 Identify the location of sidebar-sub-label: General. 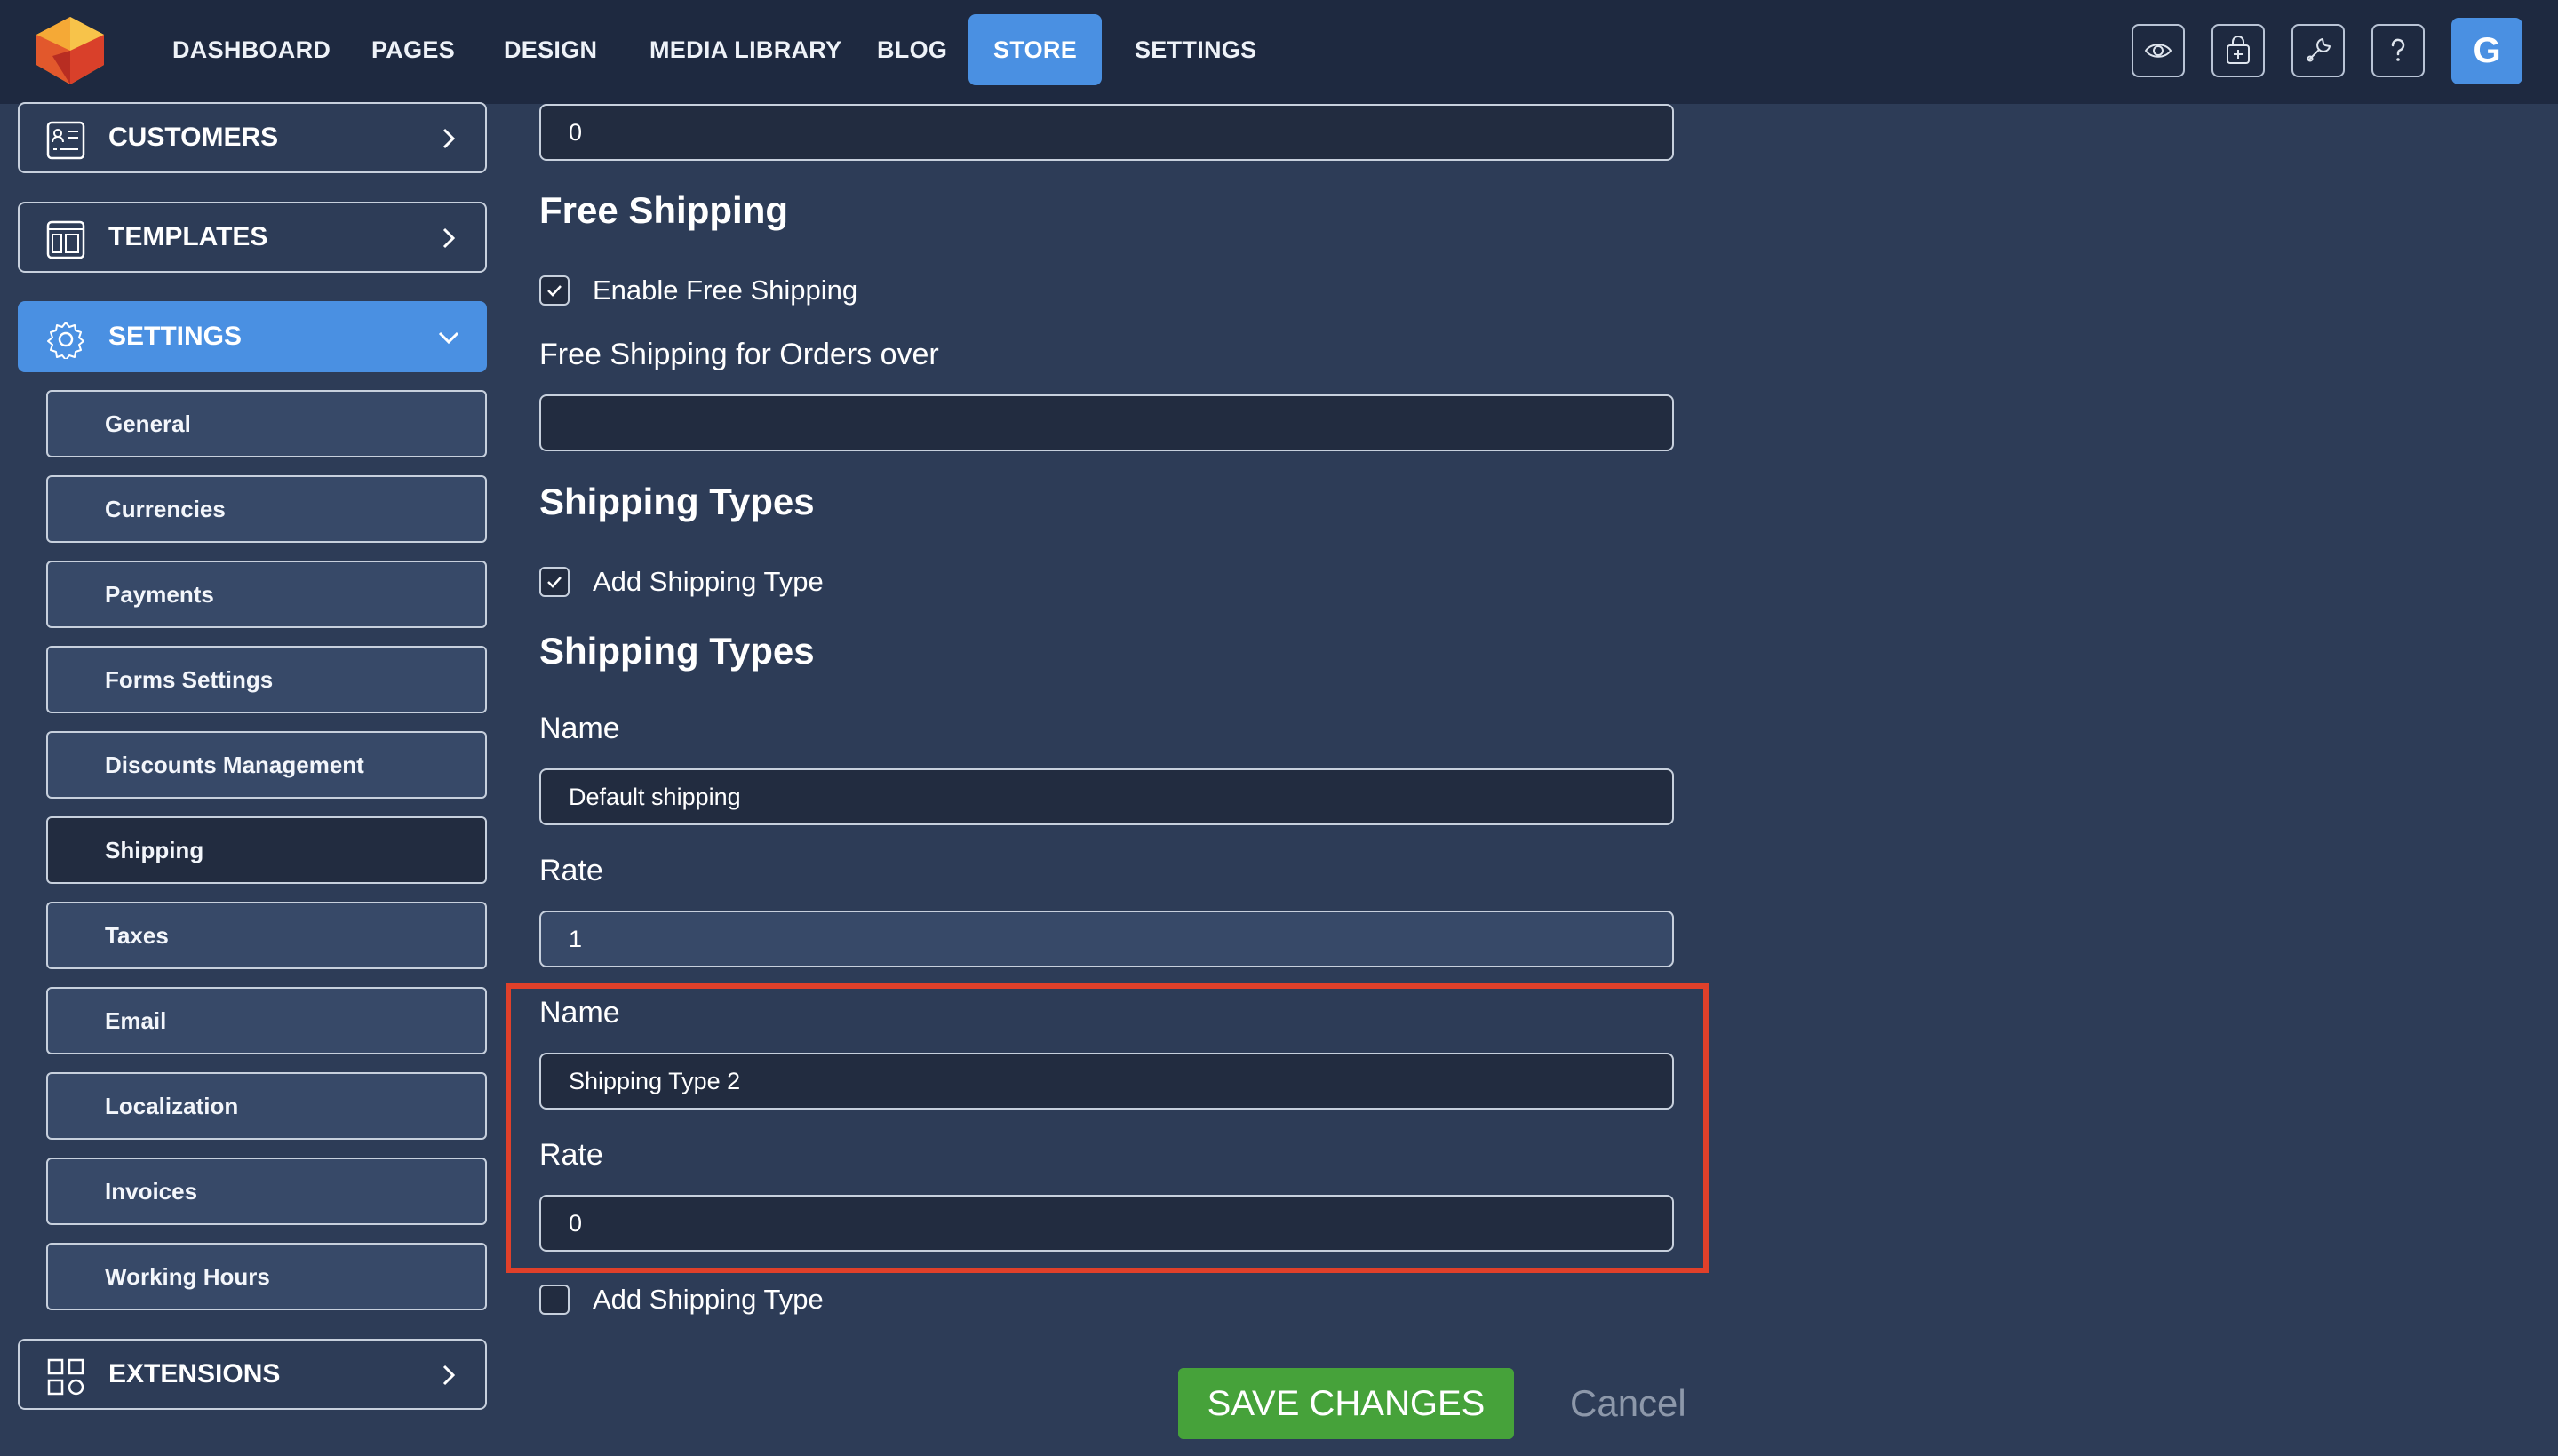
(148, 423).